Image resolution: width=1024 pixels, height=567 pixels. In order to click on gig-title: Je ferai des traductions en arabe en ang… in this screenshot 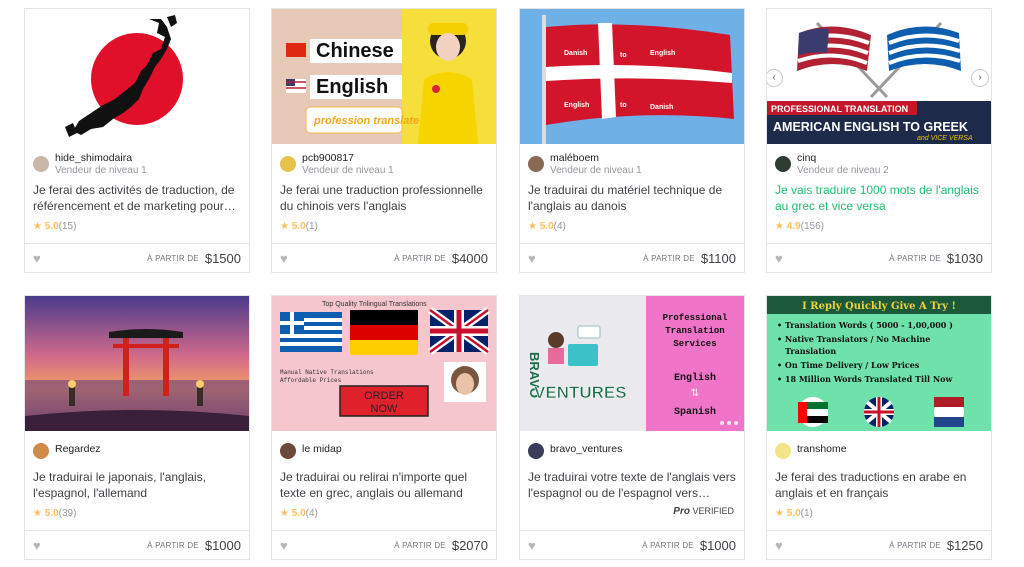, I will do `click(879, 485)`.